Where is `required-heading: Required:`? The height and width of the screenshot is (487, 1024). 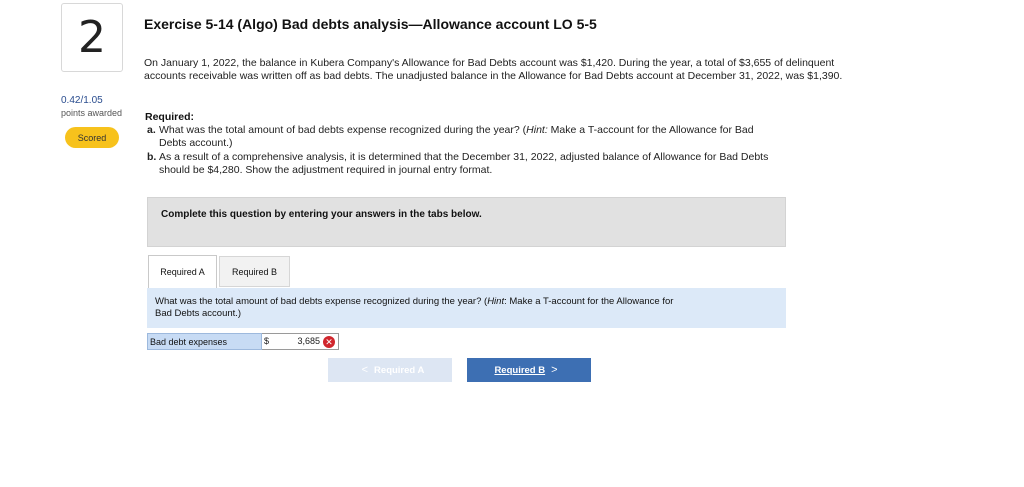 required-heading: Required: is located at coordinates (170, 117).